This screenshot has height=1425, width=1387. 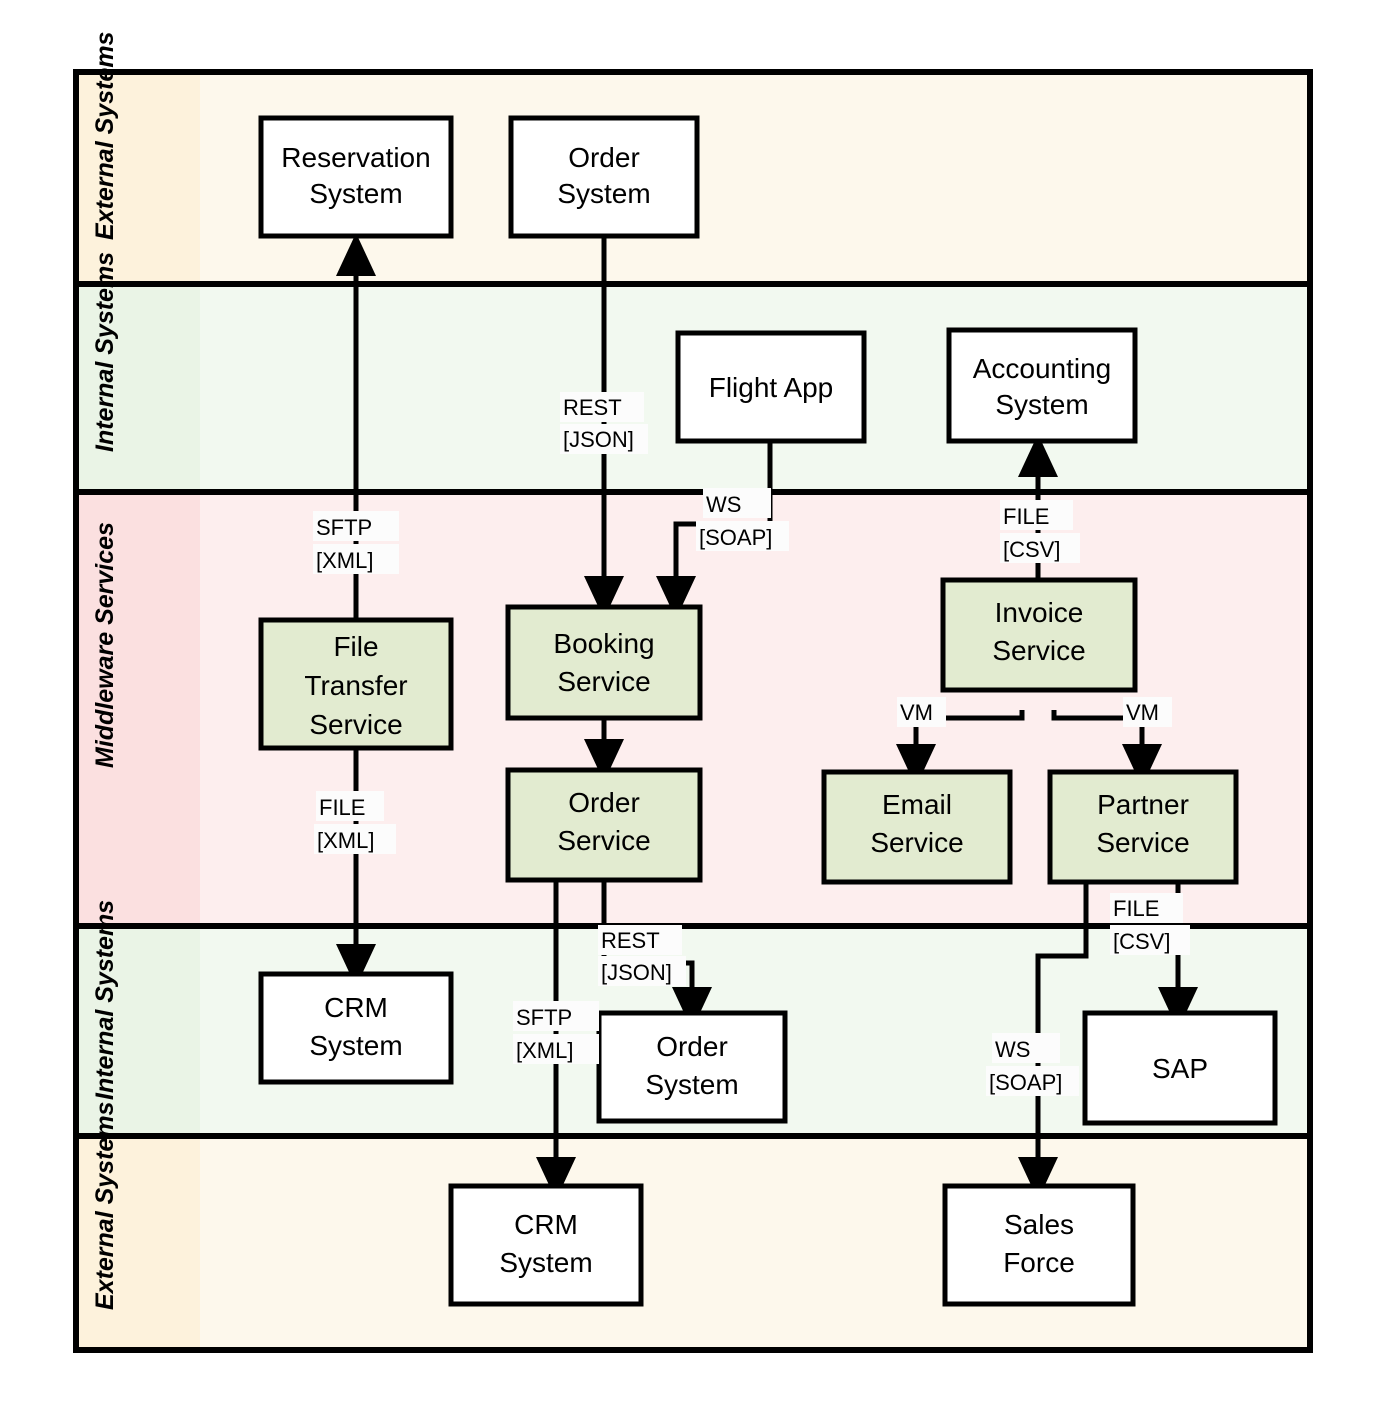 What do you see at coordinates (355, 157) in the screenshot?
I see `node-reservation-system-line1: Reservation` at bounding box center [355, 157].